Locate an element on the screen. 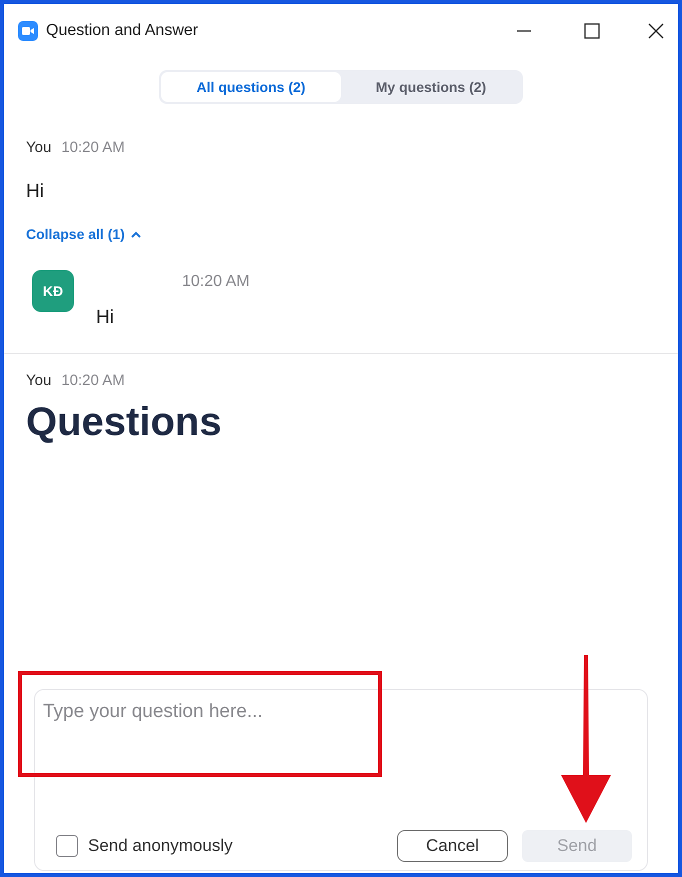 The width and height of the screenshot is (682, 877). tab: All questions (2) is located at coordinates (251, 87).